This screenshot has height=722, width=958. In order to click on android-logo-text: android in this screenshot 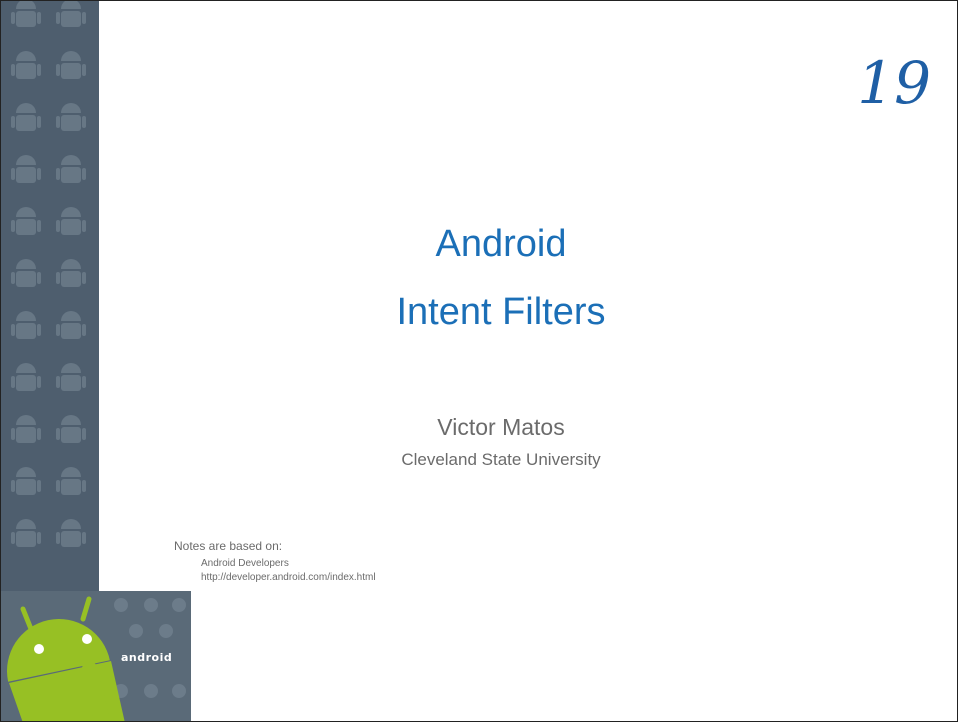, I will do `click(147, 657)`.